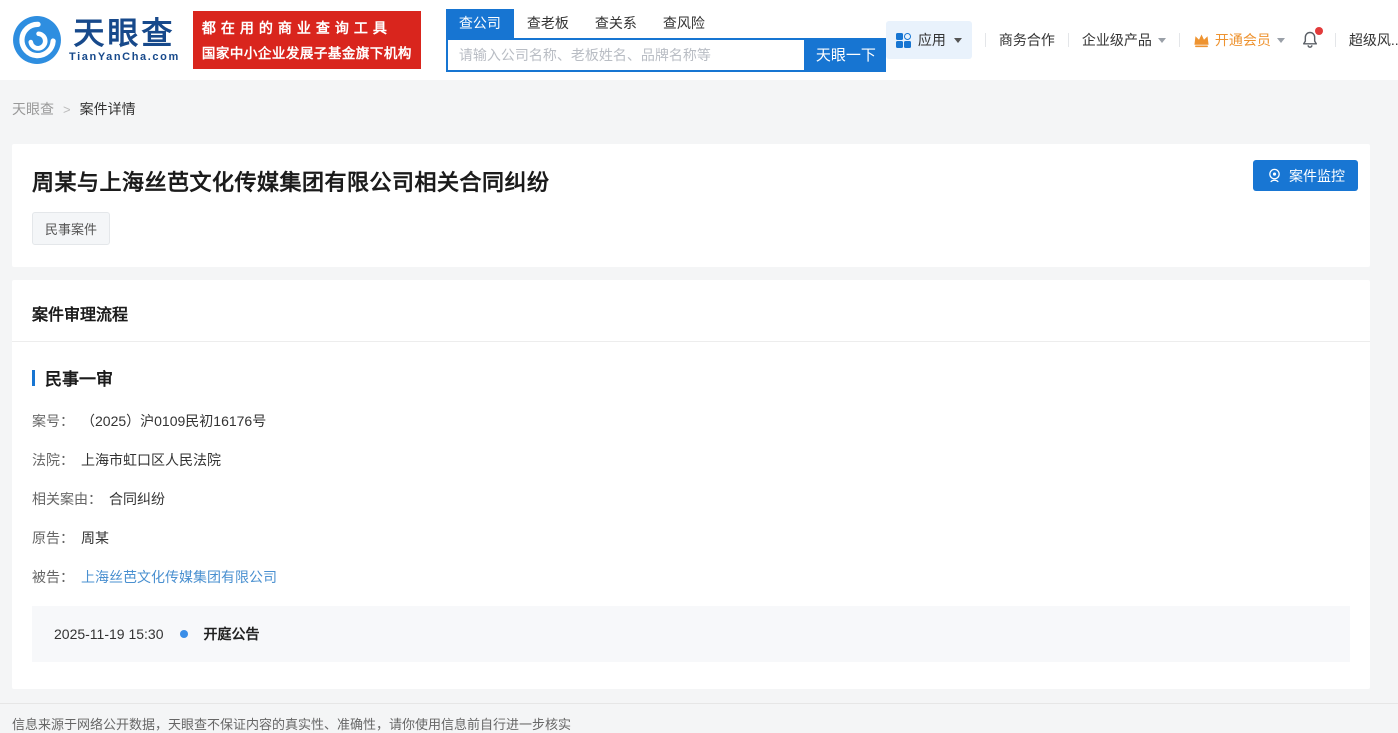 Image resolution: width=1398 pixels, height=733 pixels. I want to click on search-button: 天眼一下, so click(845, 54).